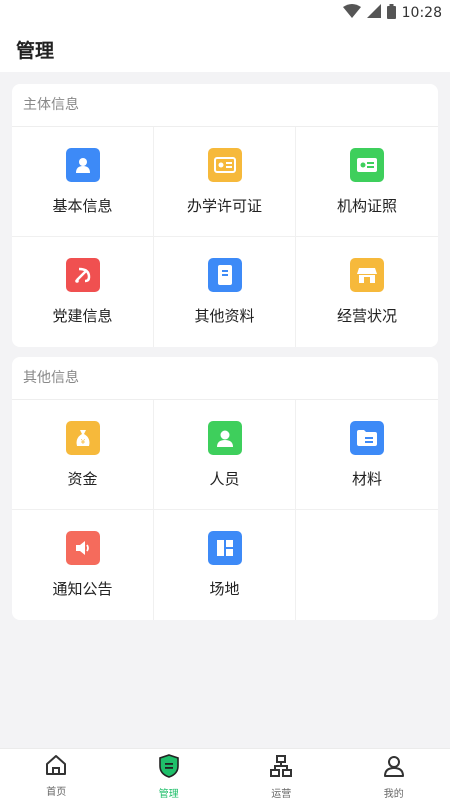 The image size is (450, 801). What do you see at coordinates (169, 792) in the screenshot?
I see `tab-label: 管理` at bounding box center [169, 792].